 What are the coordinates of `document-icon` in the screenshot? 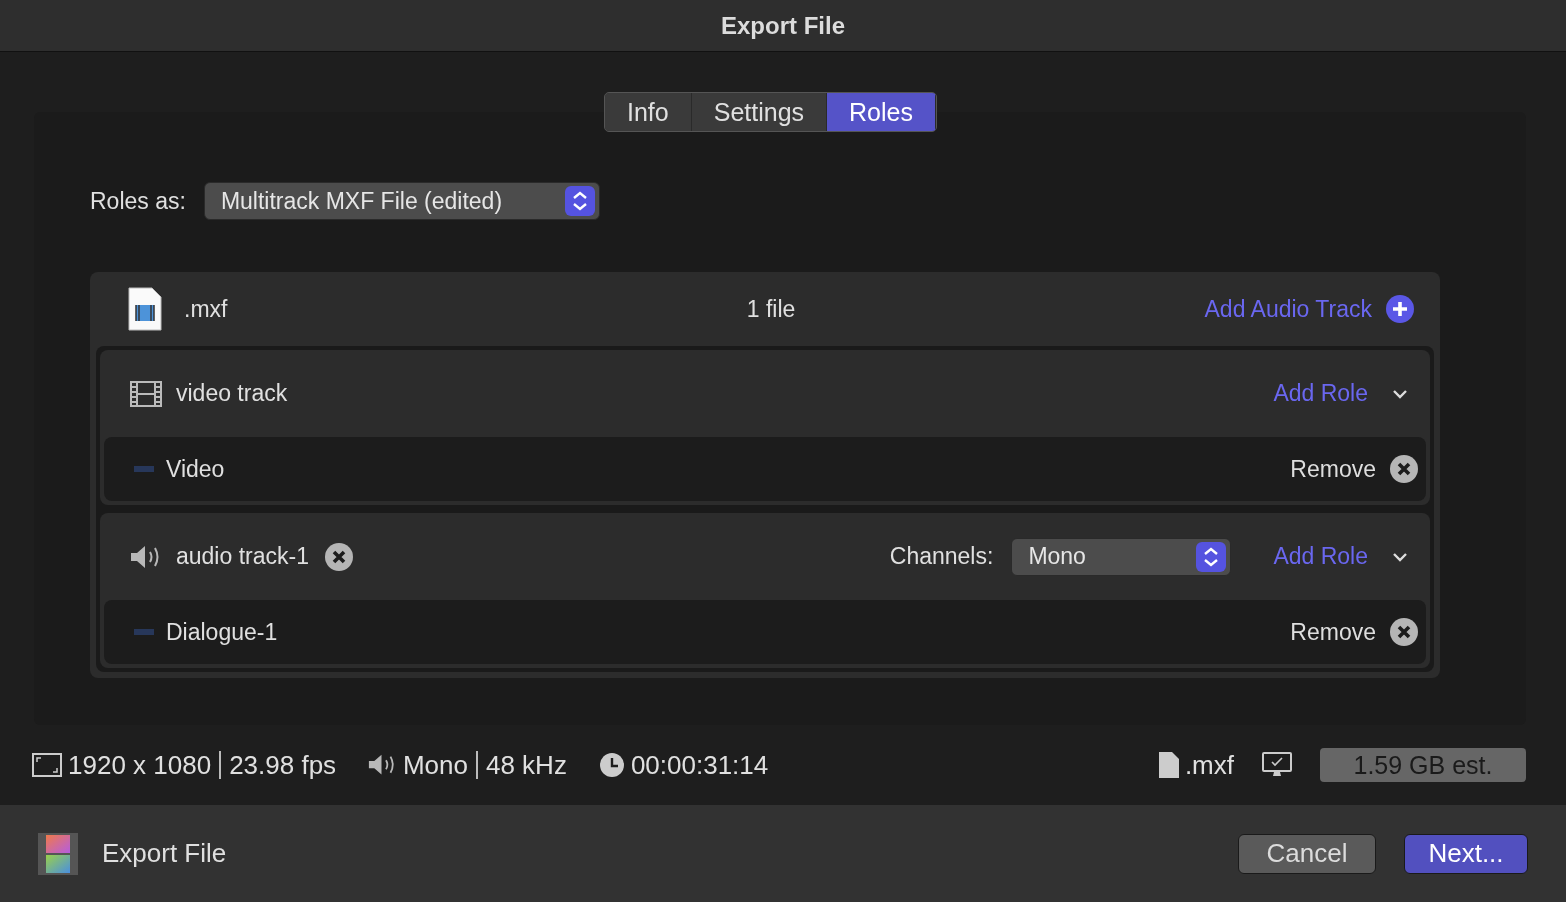 It's located at (1168, 765).